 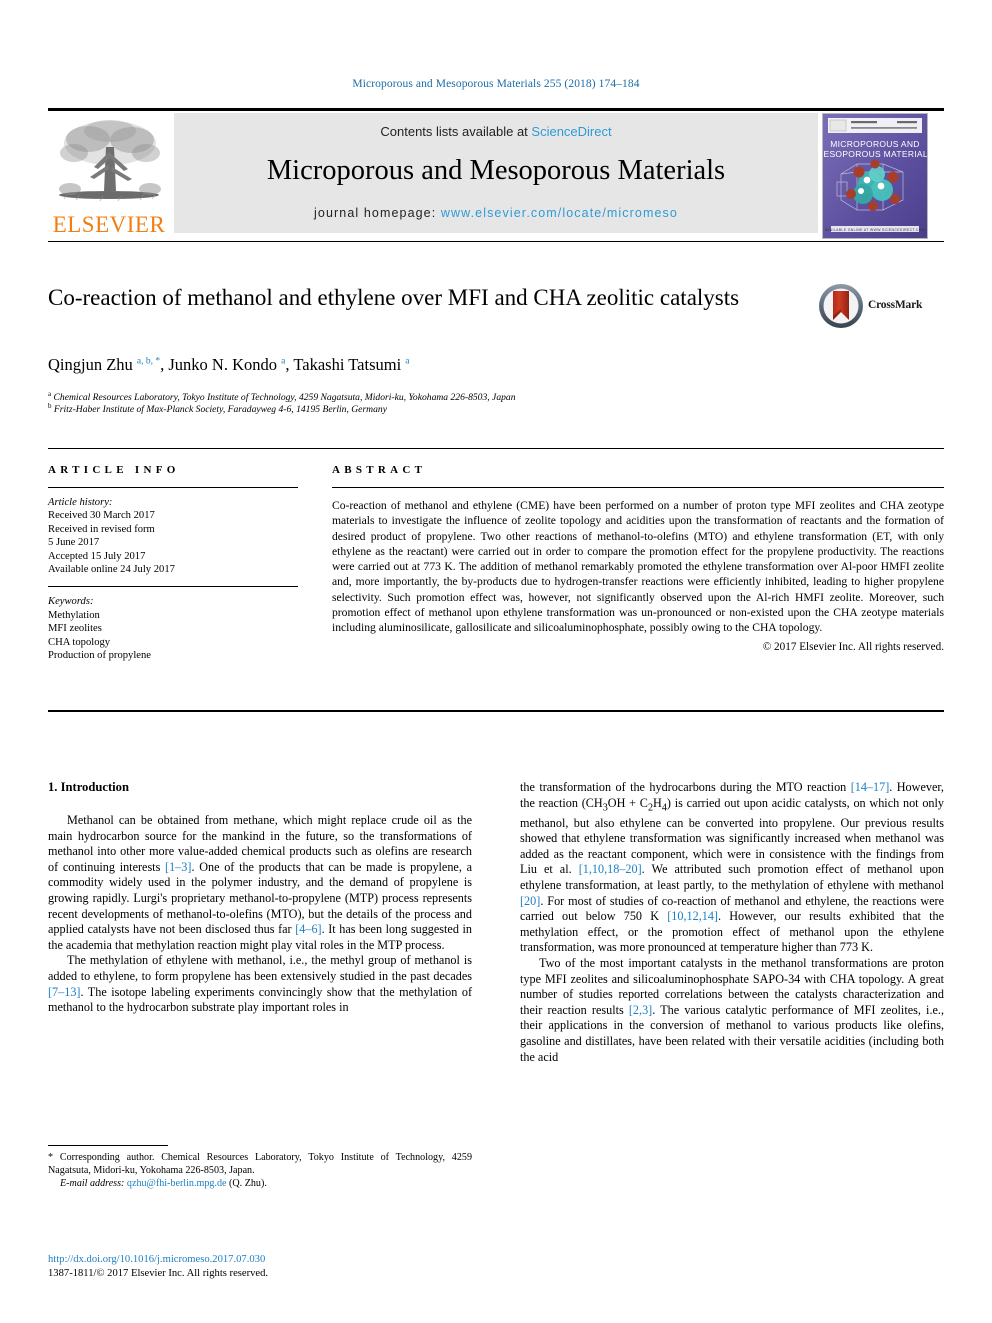 What do you see at coordinates (173, 487) in the screenshot?
I see `article-info-rule` at bounding box center [173, 487].